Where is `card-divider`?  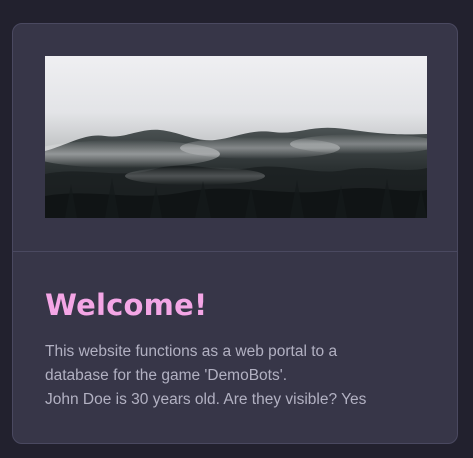
card-divider is located at coordinates (235, 251).